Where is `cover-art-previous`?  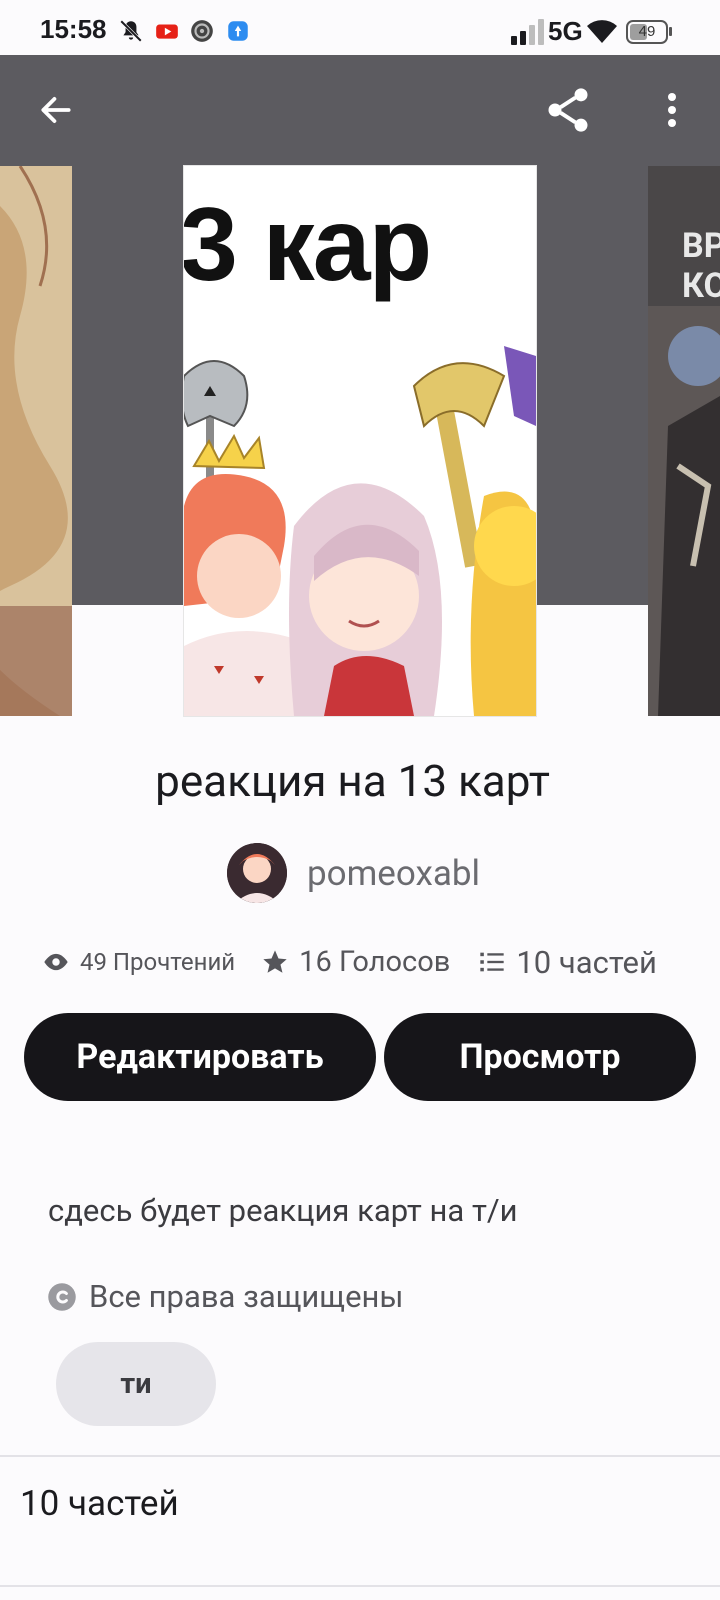 cover-art-previous is located at coordinates (36, 441).